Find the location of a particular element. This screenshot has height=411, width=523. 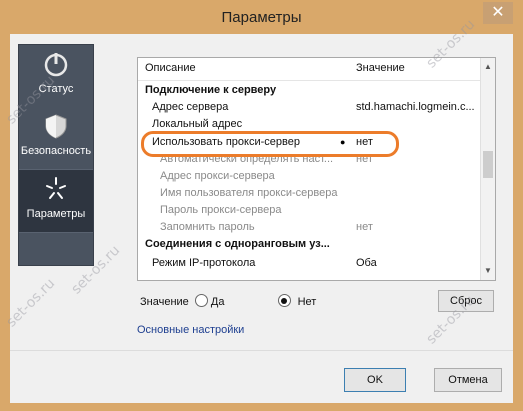

row-description: Режим IP-протокола is located at coordinates (204, 263).